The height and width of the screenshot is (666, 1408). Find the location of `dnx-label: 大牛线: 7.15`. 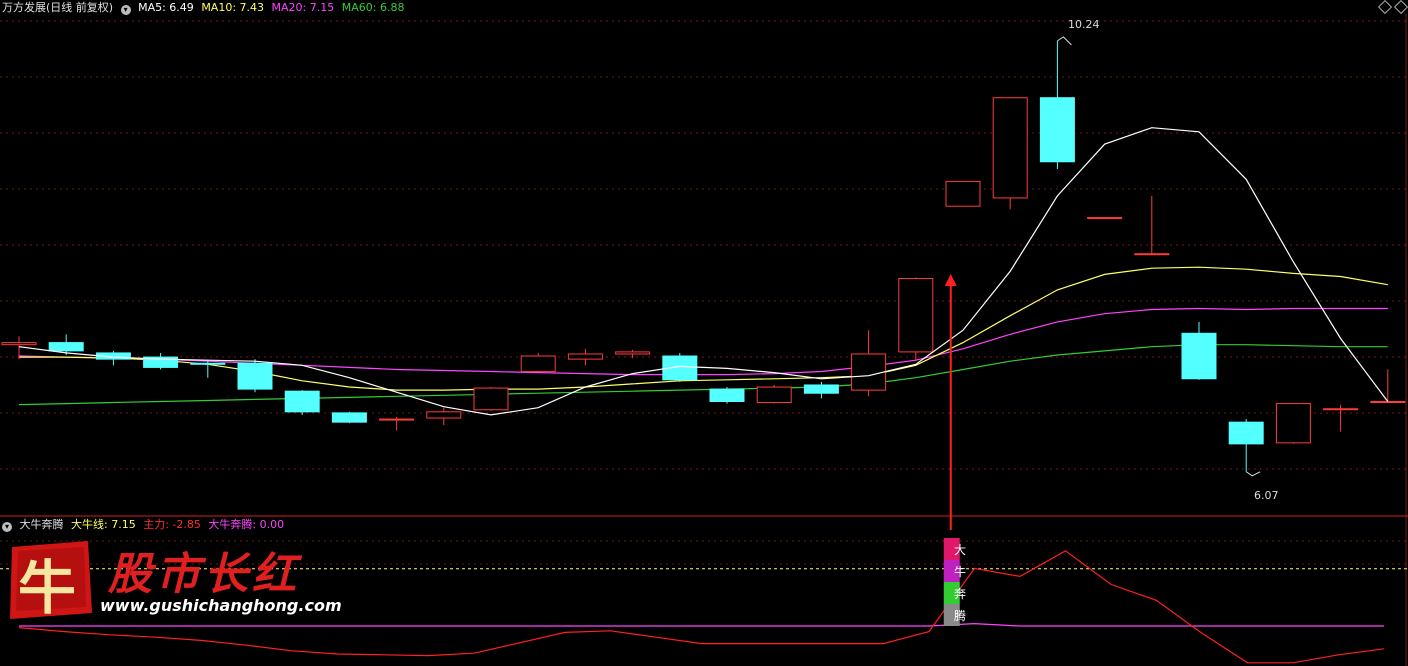

dnx-label: 大牛线: 7.15 is located at coordinates (103, 524).